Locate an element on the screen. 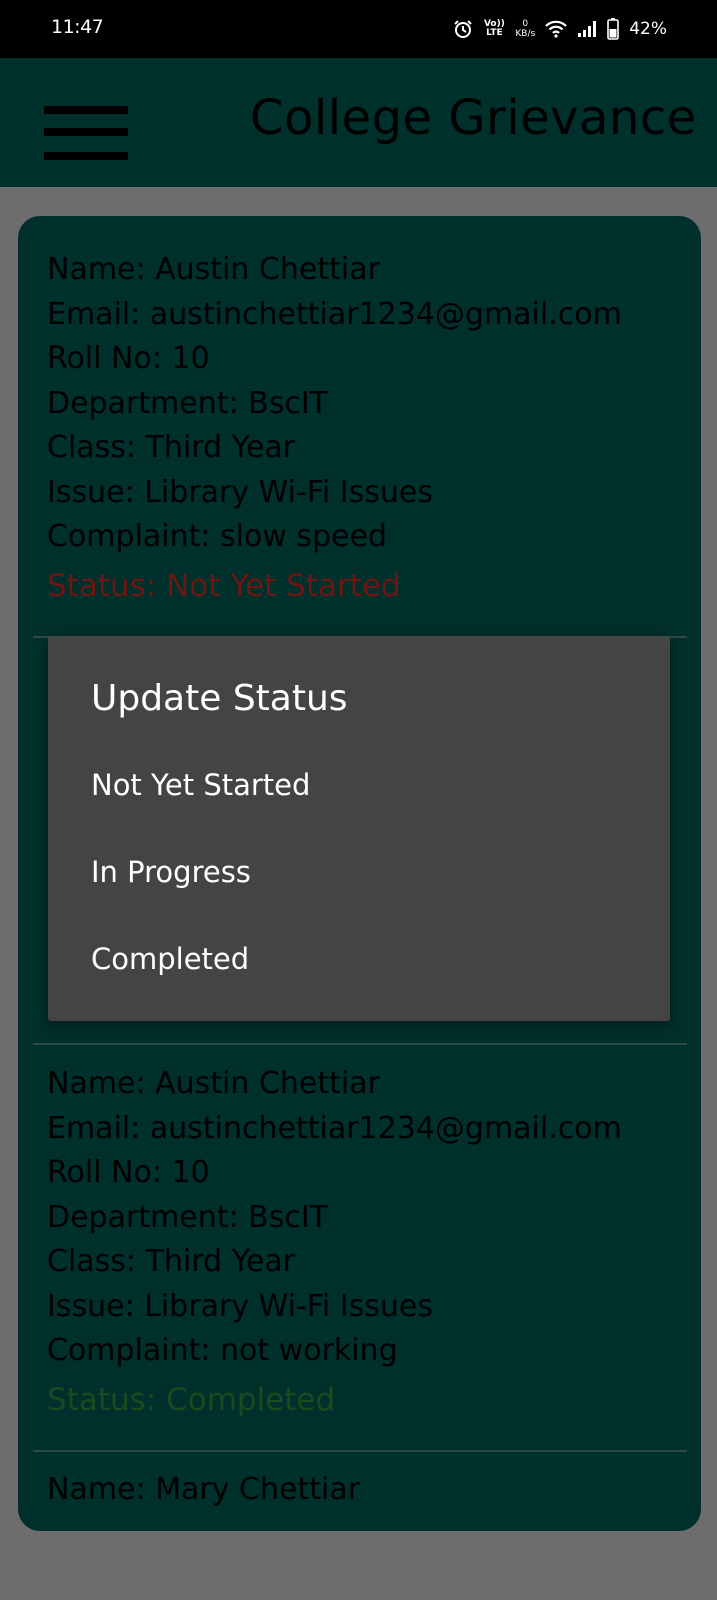 This screenshot has width=717, height=1600. network-speed: 0 KB/s is located at coordinates (525, 29).